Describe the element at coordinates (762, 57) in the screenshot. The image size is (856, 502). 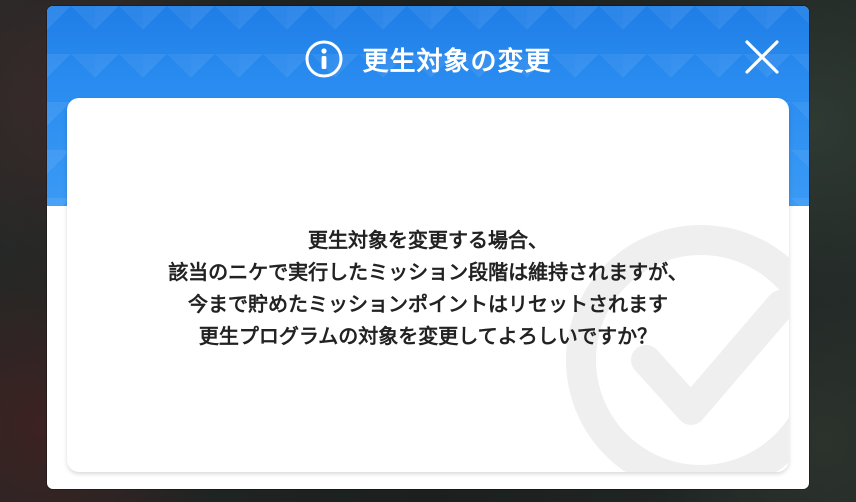
I see `close-icon` at that location.